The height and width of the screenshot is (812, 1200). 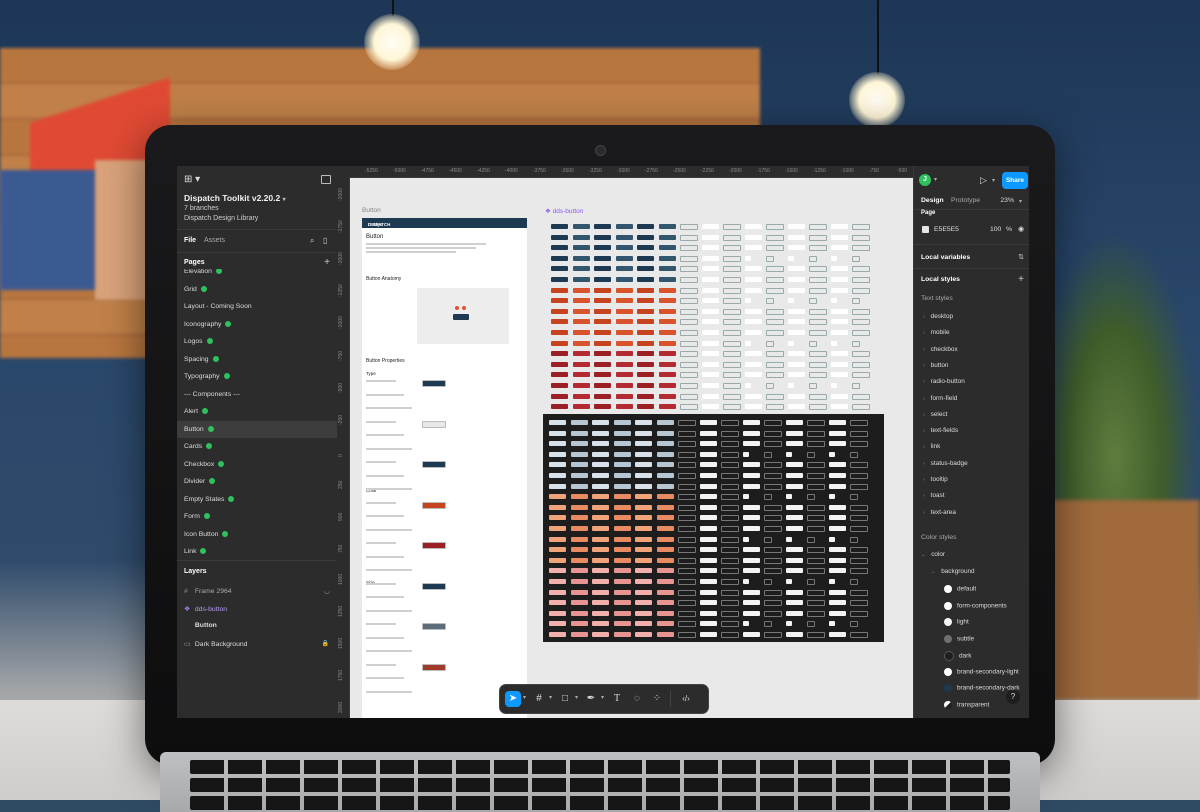 I want to click on share-button: Share, so click(x=1015, y=180).